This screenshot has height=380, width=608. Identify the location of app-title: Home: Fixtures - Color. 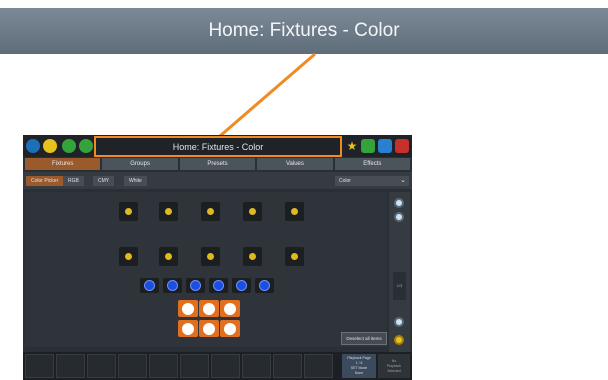
(218, 147).